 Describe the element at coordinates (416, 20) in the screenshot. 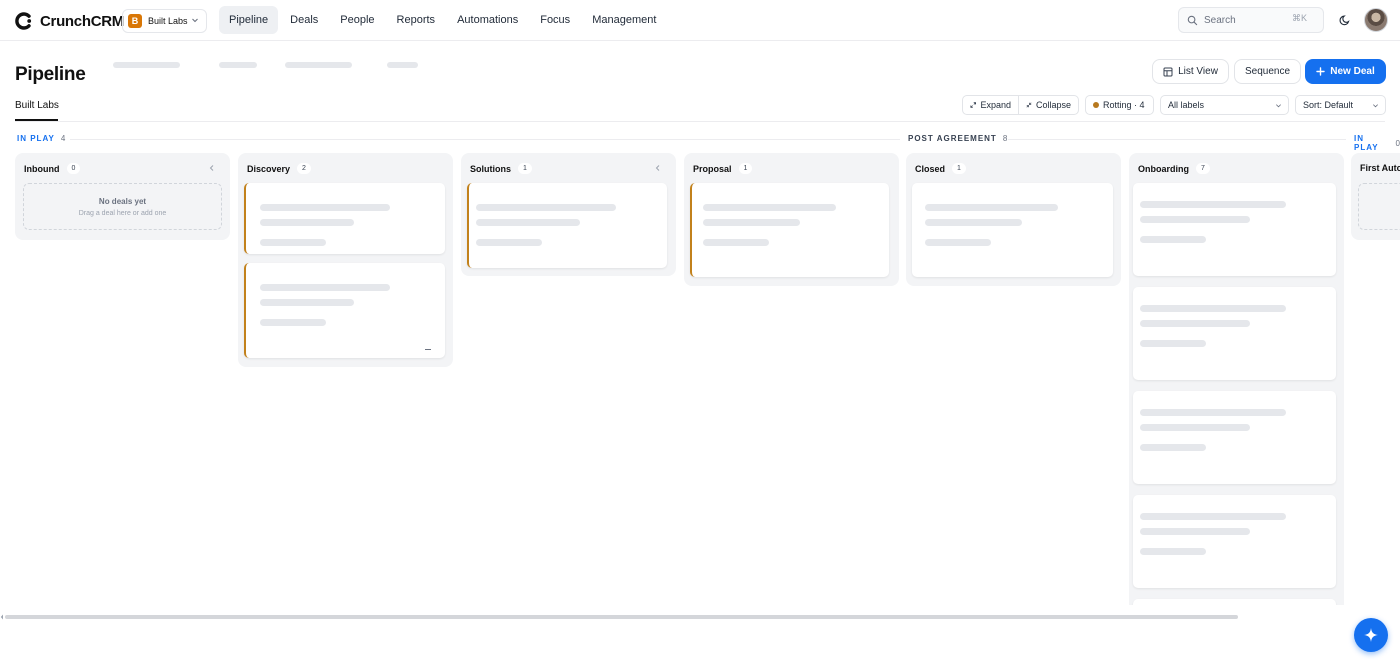

I see `nav-reports: Reports` at that location.